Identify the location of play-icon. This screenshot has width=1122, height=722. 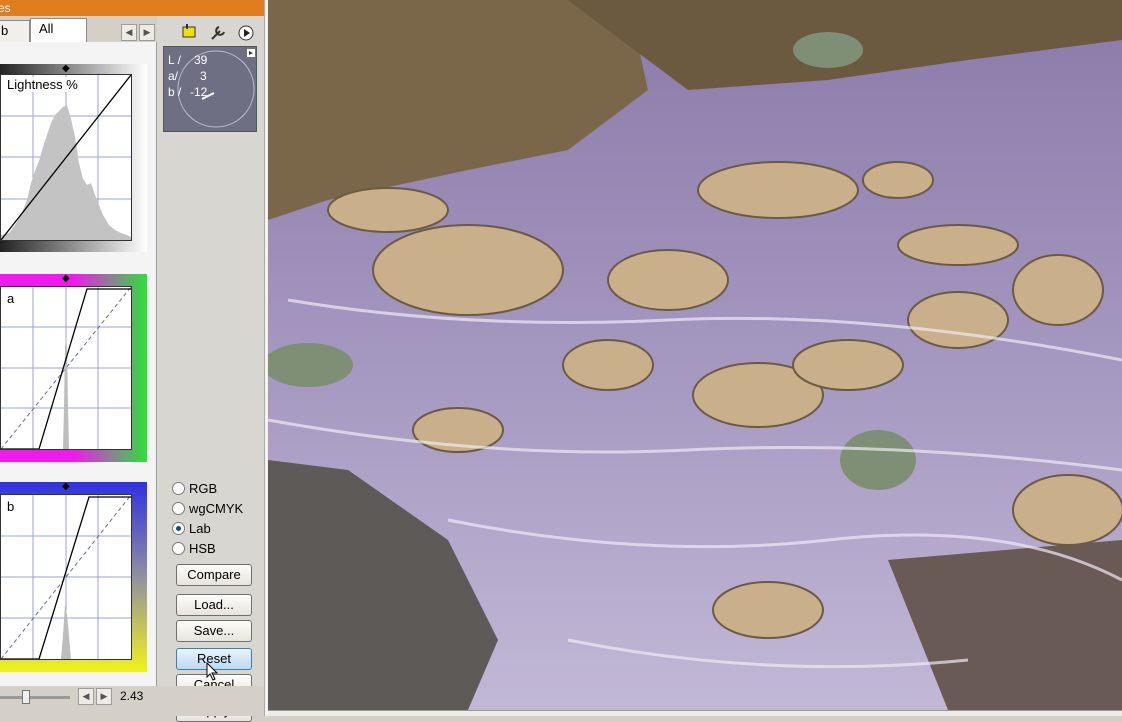
(246, 34).